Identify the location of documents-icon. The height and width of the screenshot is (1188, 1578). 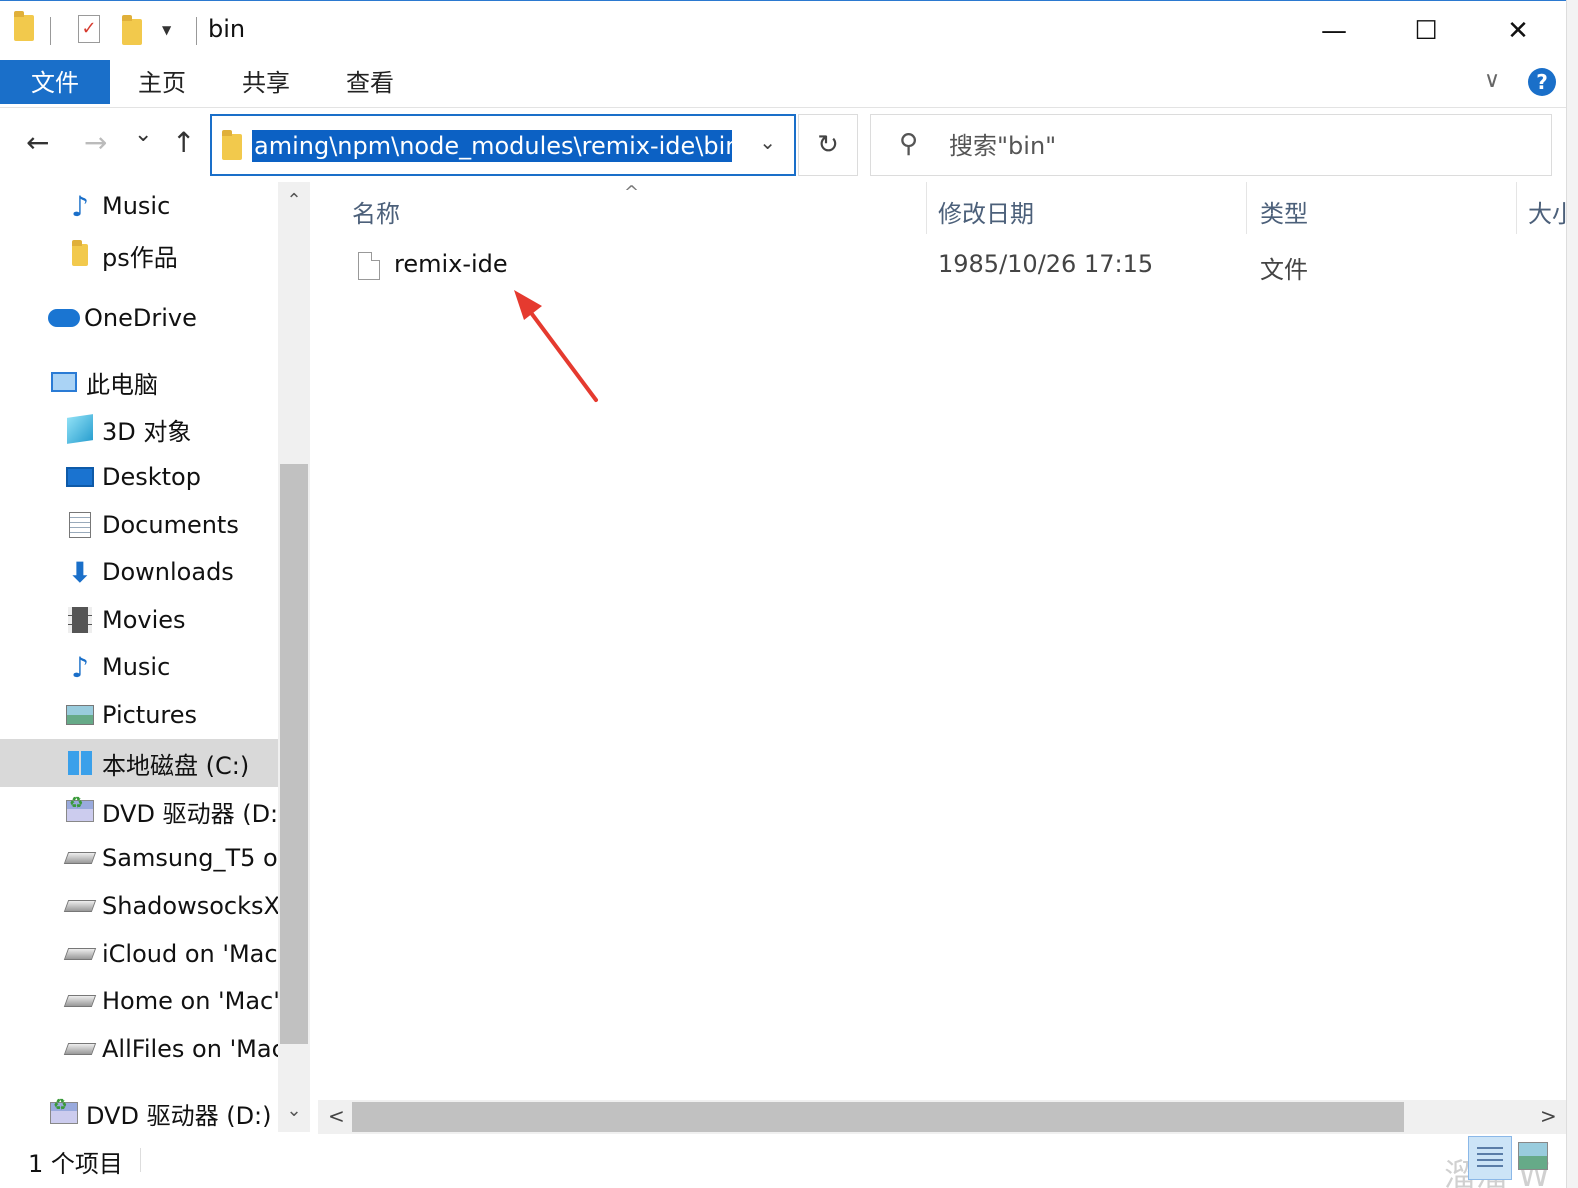
(80, 525).